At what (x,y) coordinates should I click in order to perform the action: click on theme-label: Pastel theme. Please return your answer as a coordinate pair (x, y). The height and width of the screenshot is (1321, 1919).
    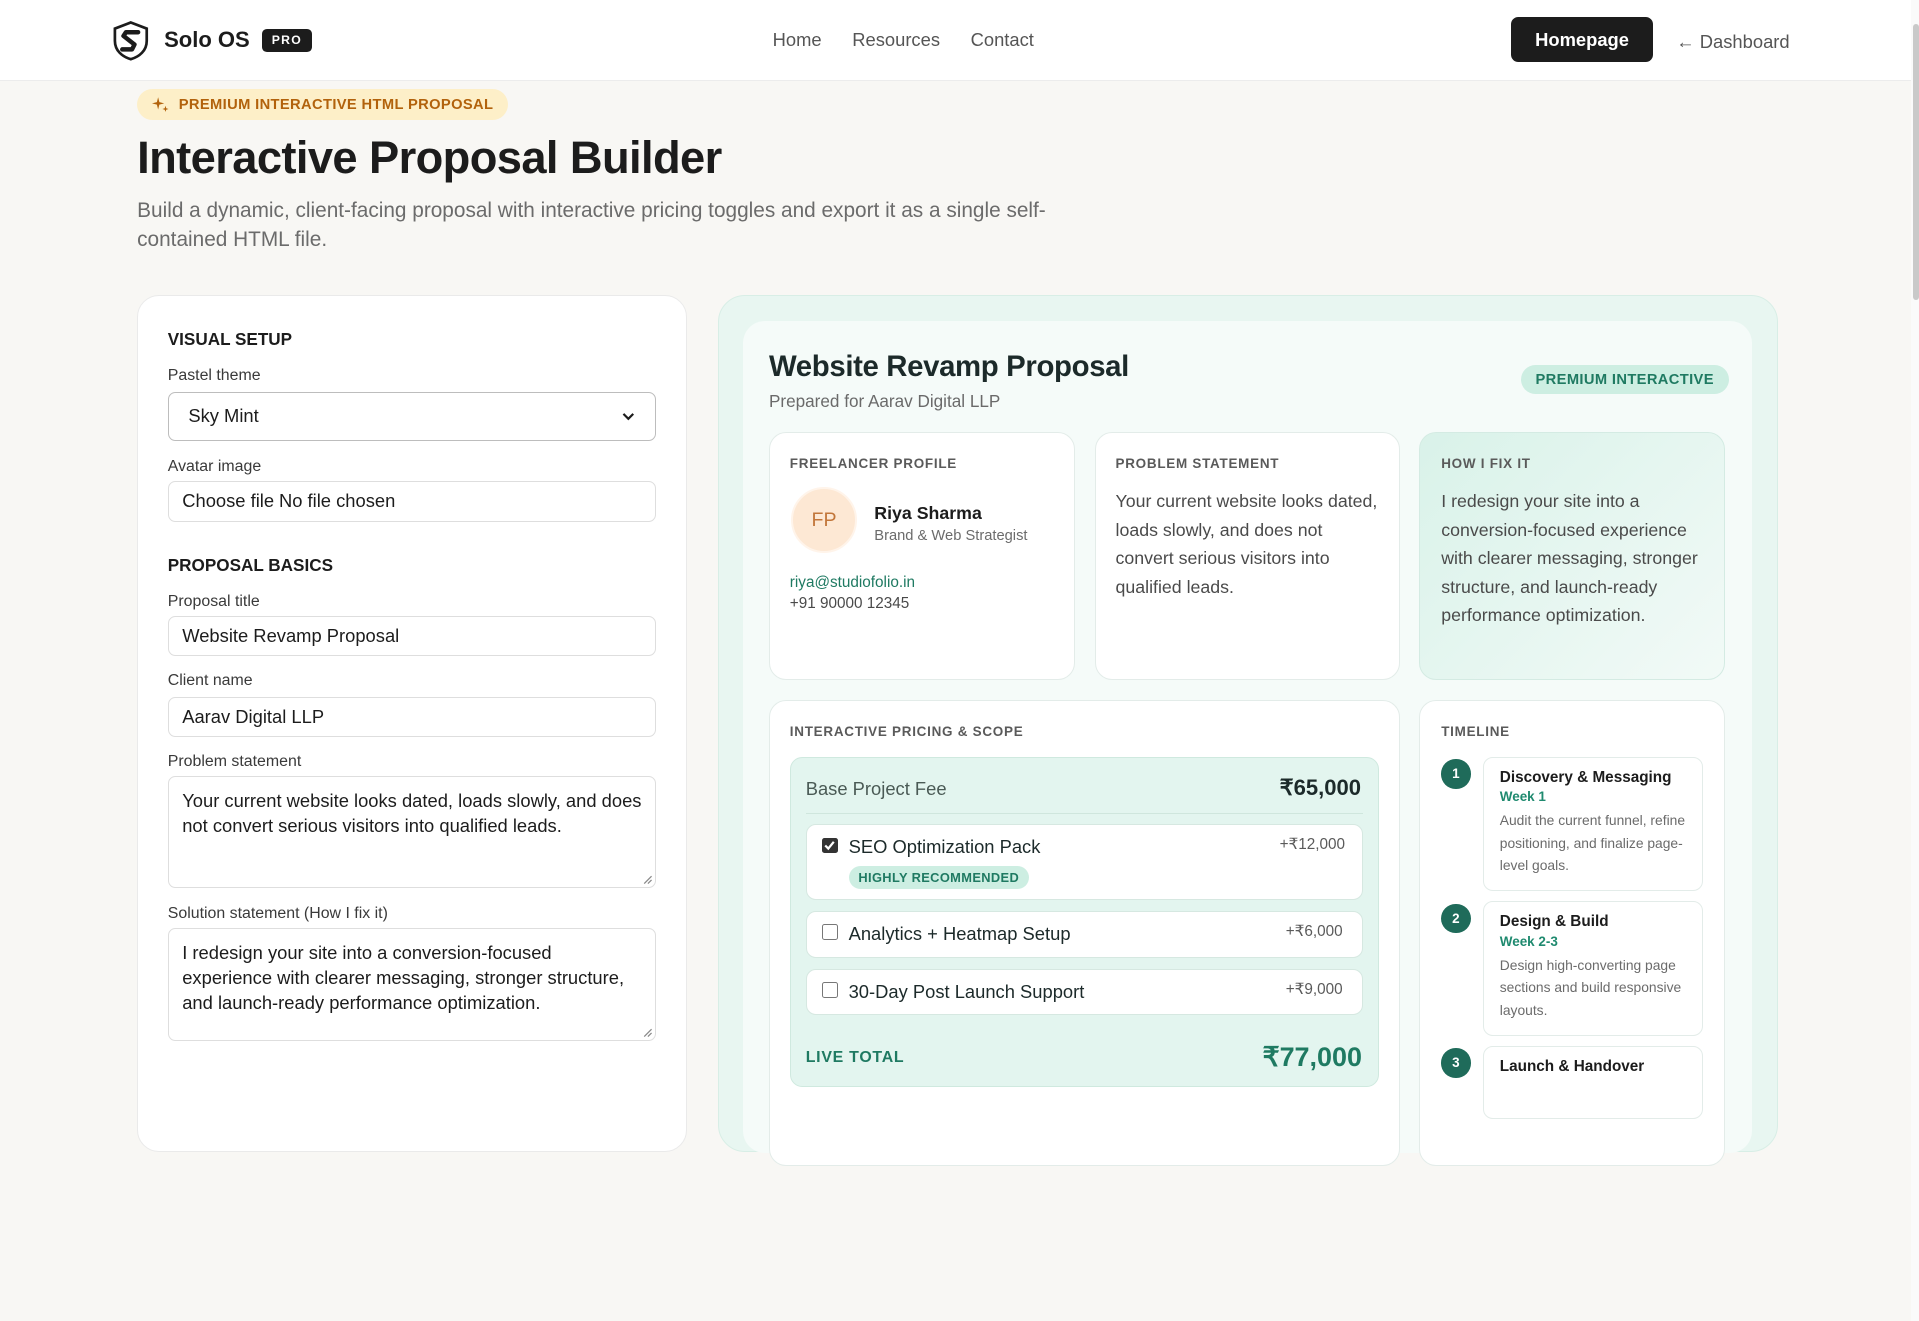
    Looking at the image, I should click on (214, 376).